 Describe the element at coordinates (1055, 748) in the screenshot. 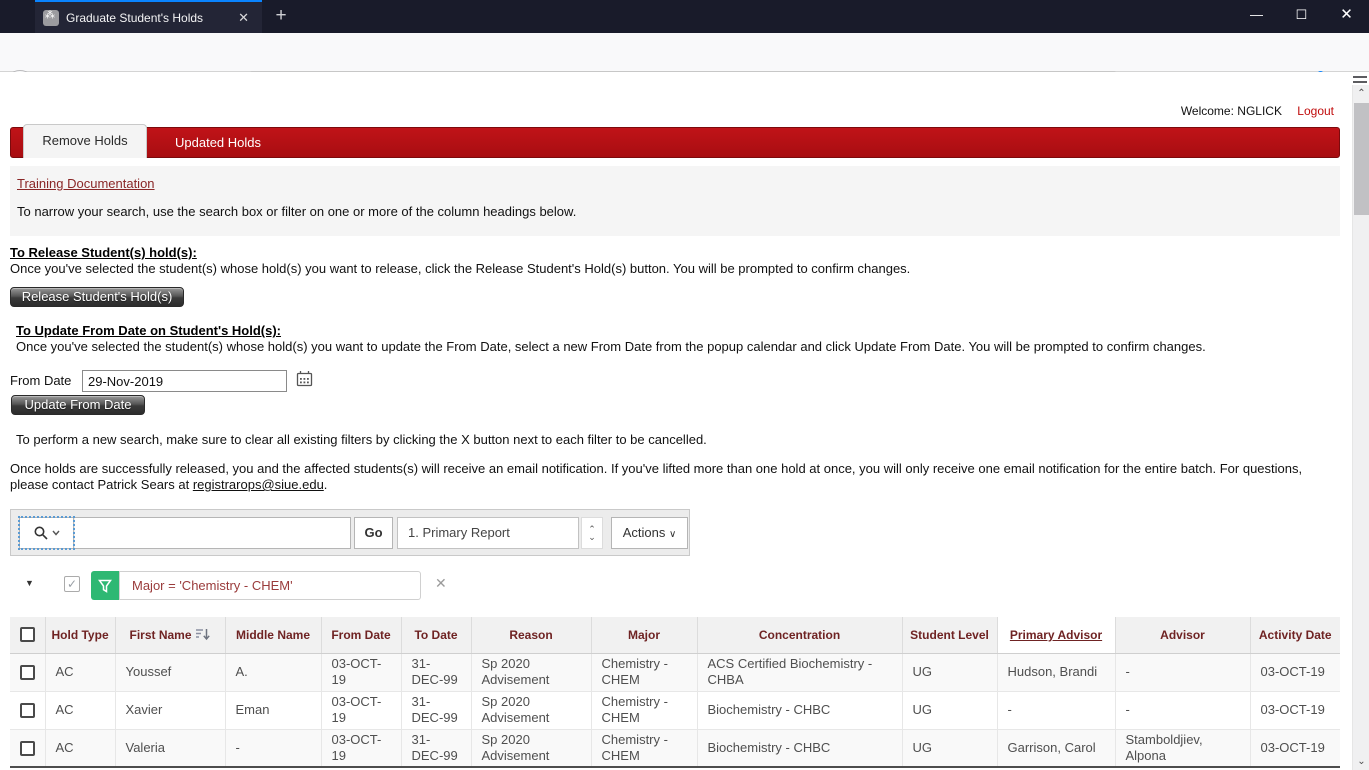

I see `table-cell: Garrison, Carol` at that location.